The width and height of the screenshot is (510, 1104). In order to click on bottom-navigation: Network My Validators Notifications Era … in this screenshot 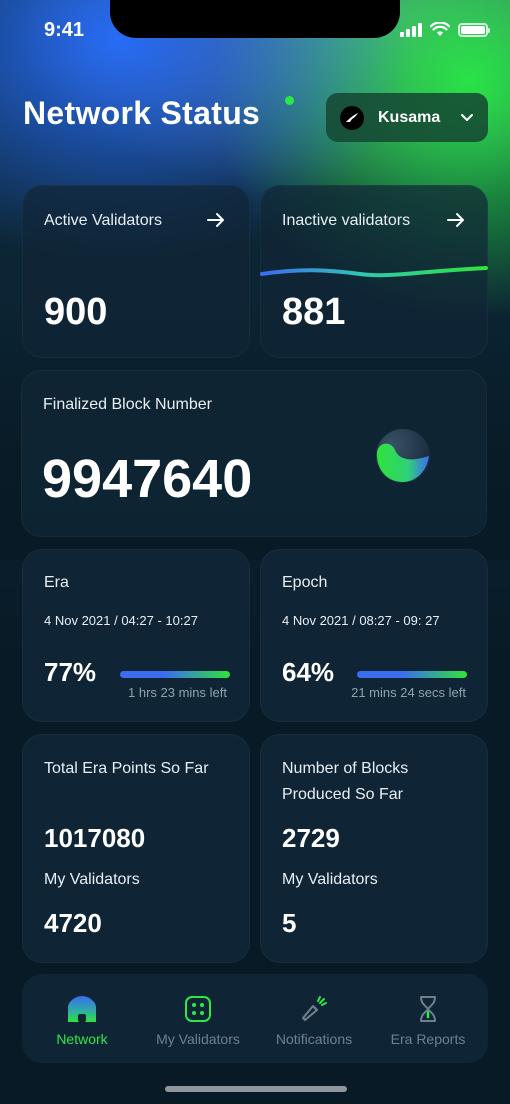, I will do `click(255, 1018)`.